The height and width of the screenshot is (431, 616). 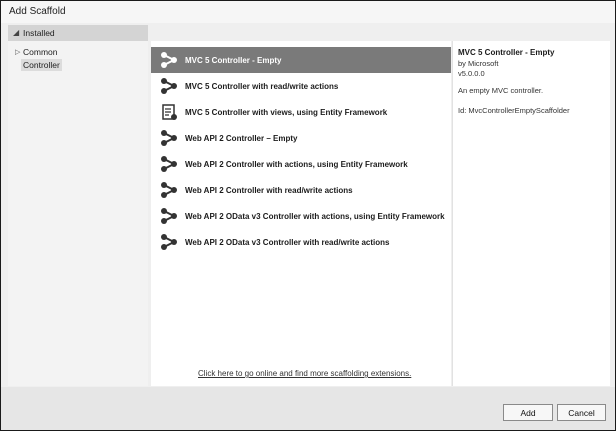 I want to click on scaffold-item-label: MVC 5 Controller with read/write actions, so click(x=262, y=86).